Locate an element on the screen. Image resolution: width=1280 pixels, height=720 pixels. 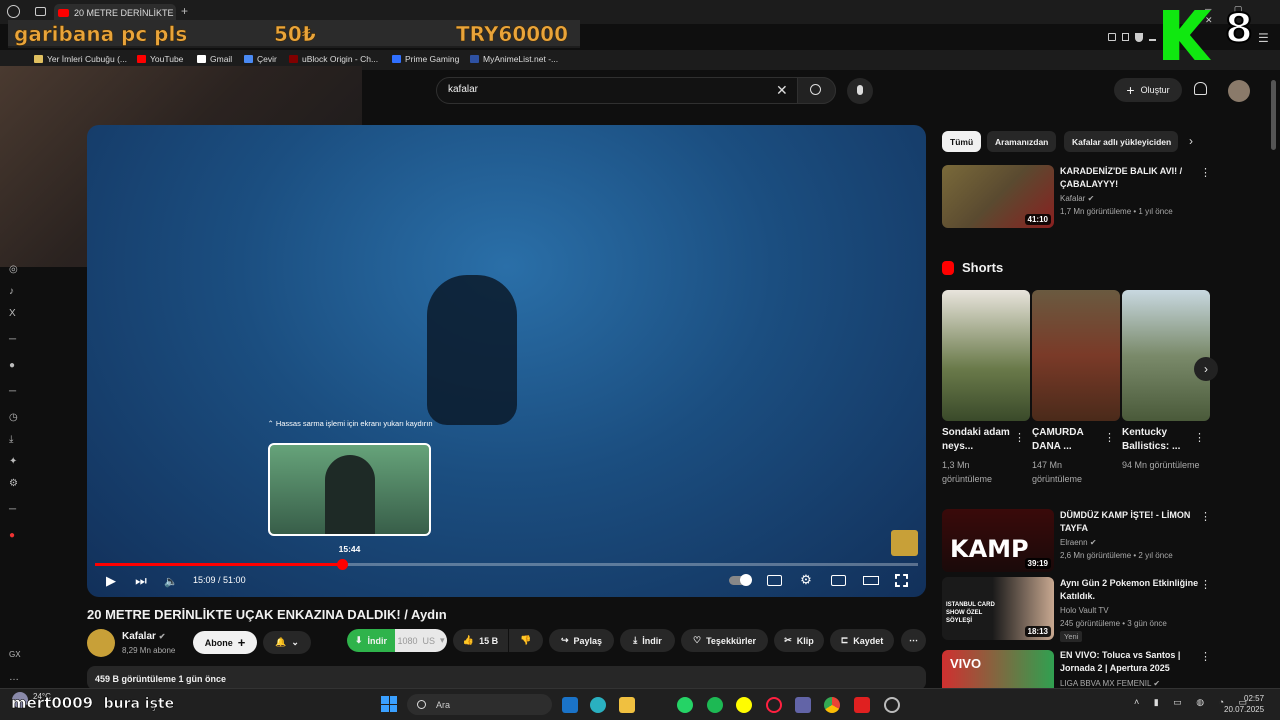
bookmark-prime-gaming: Prime Gaming is located at coordinates (425, 59).